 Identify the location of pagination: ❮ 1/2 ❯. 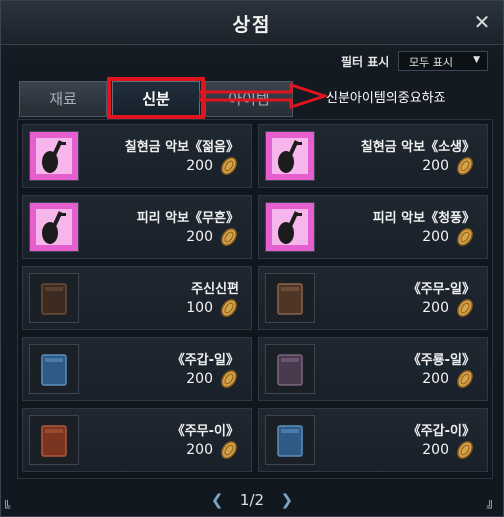
(252, 500).